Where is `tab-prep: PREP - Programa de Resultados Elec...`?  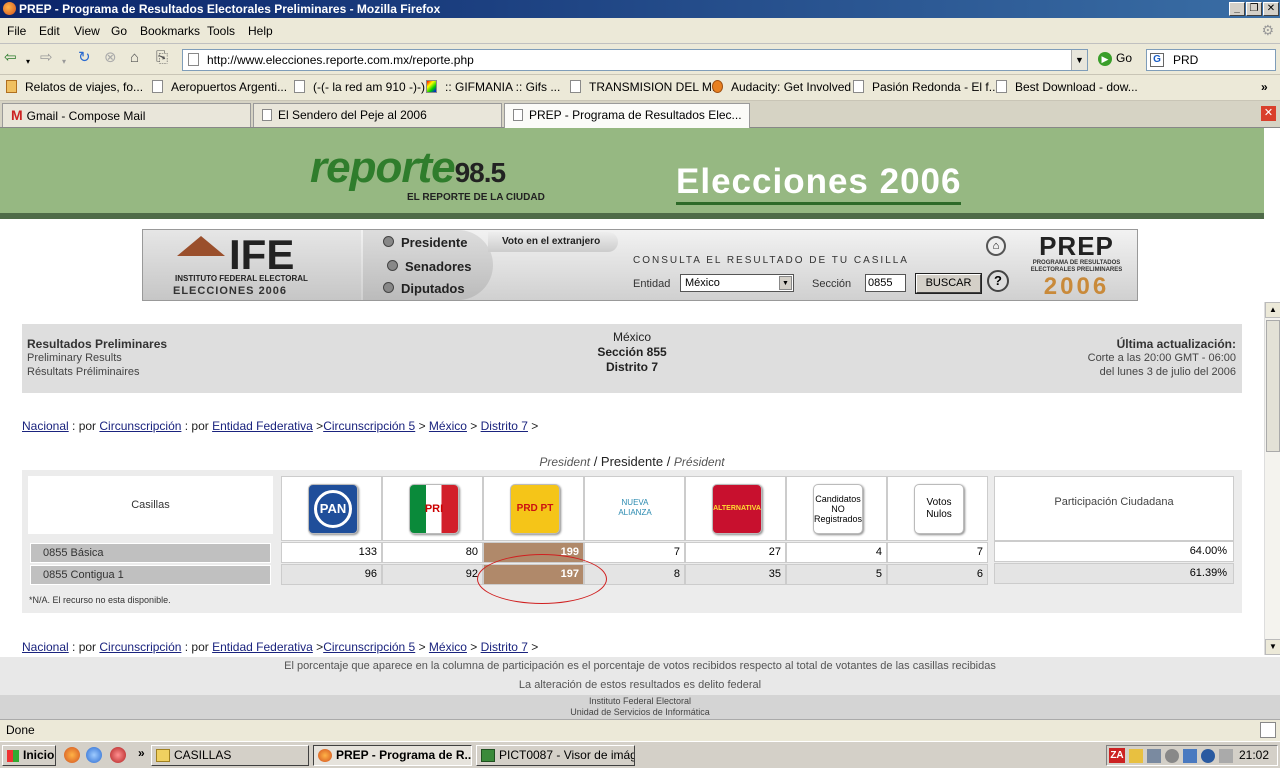
tab-prep: PREP - Programa de Resultados Elec... is located at coordinates (627, 115).